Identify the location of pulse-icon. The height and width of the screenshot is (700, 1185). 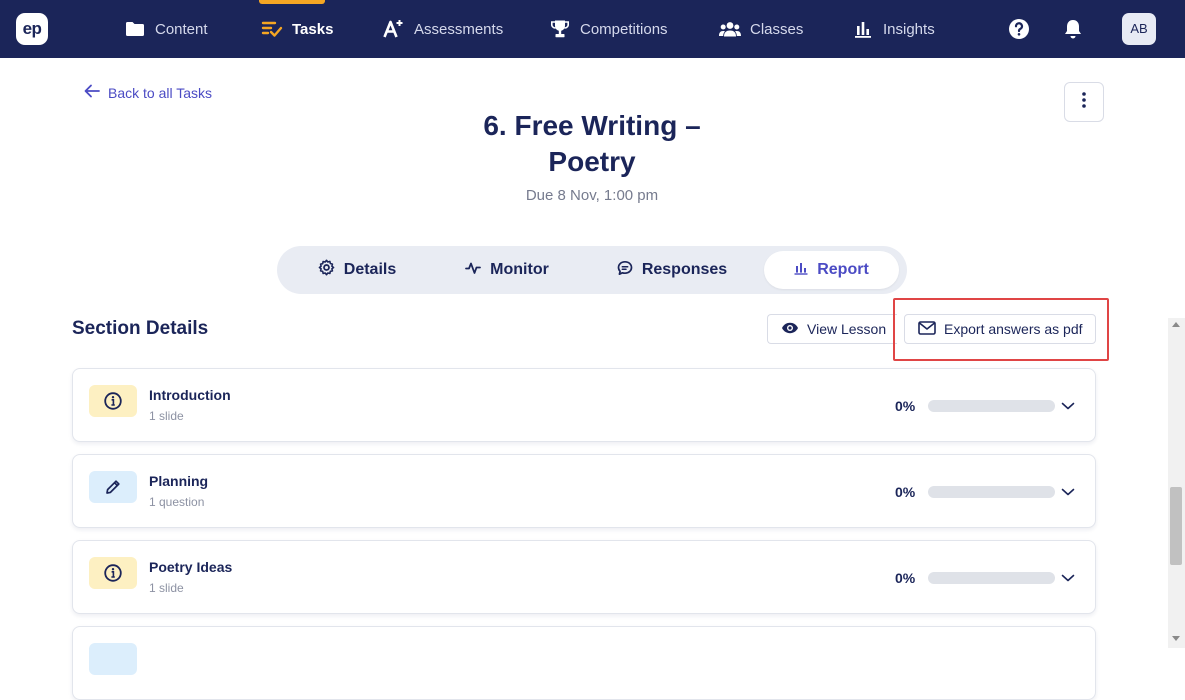
(473, 270).